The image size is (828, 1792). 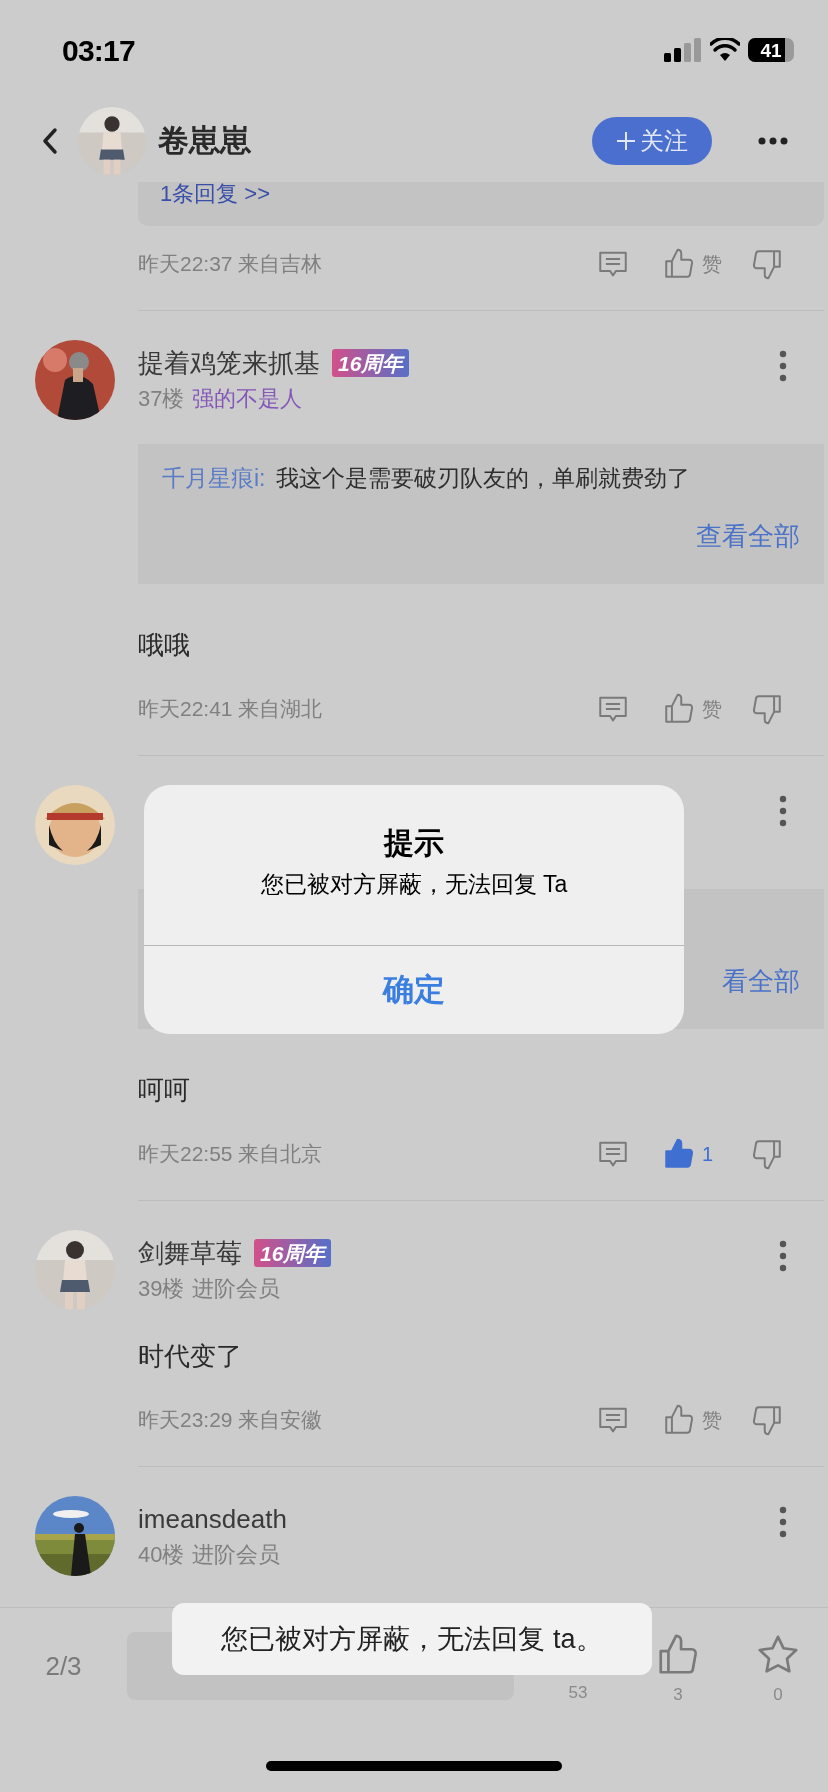 I want to click on reply-text: 我这个是需要破刃队友的，单刷就费劲了, so click(x=482, y=478).